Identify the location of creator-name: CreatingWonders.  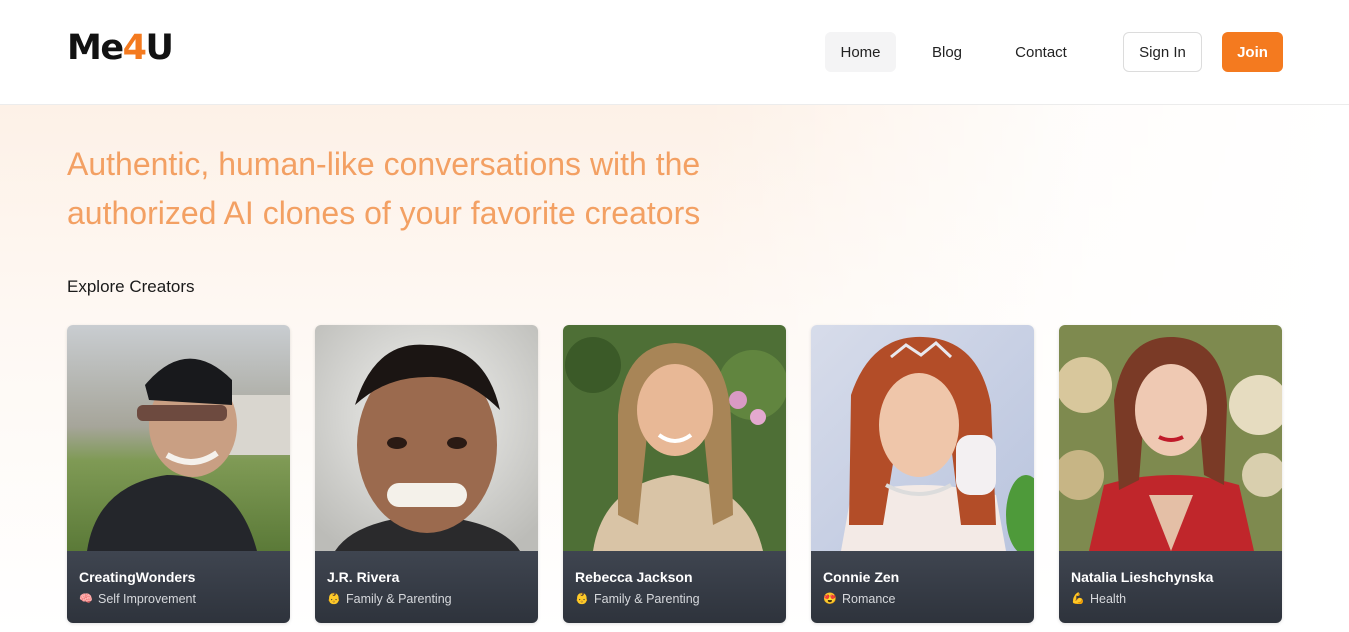
(137, 577).